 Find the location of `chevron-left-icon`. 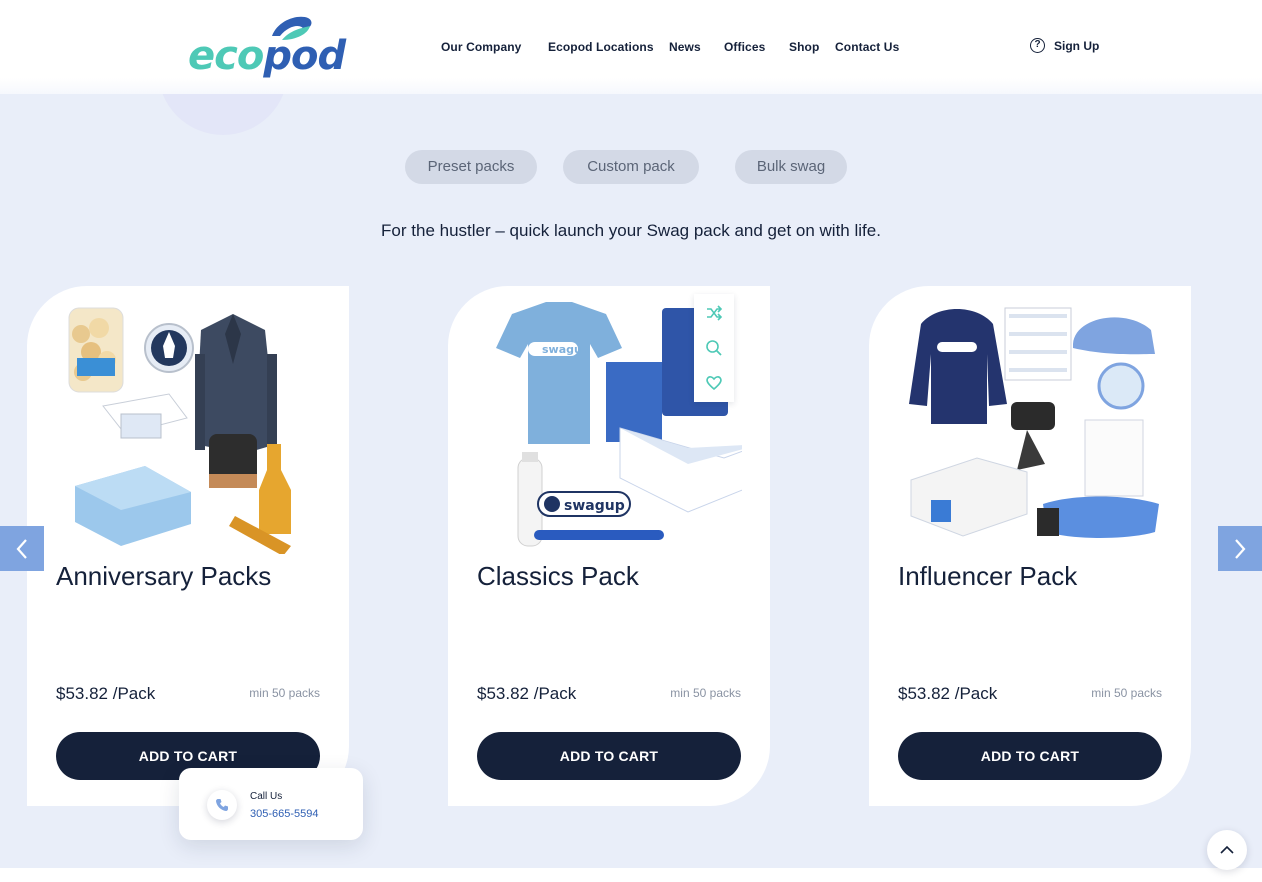

chevron-left-icon is located at coordinates (21, 548).